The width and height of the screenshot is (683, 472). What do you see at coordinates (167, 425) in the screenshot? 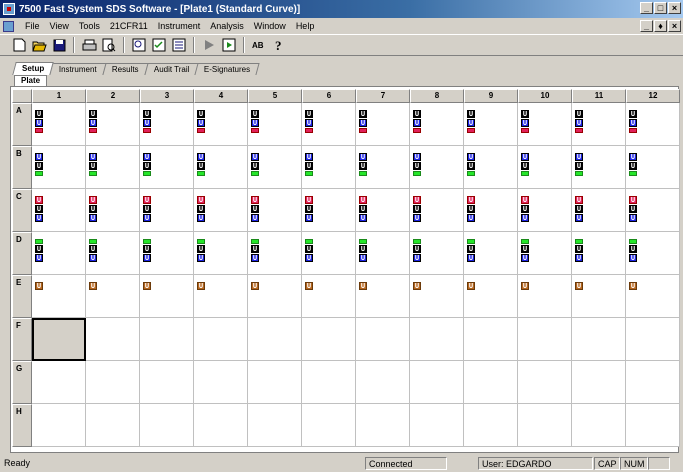
I see `well-H3` at bounding box center [167, 425].